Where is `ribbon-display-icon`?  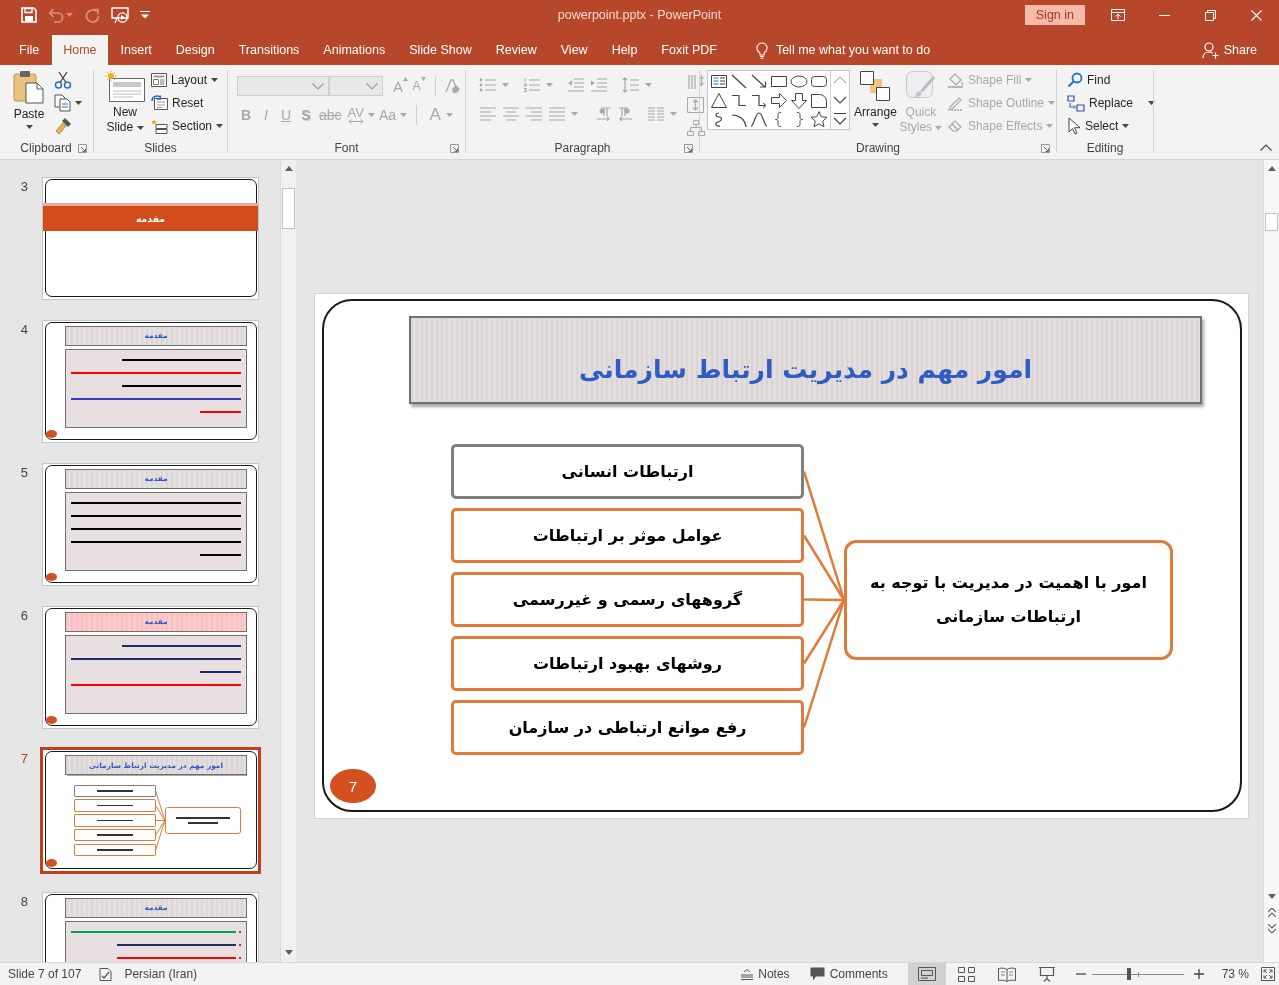
ribbon-display-icon is located at coordinates (1118, 15).